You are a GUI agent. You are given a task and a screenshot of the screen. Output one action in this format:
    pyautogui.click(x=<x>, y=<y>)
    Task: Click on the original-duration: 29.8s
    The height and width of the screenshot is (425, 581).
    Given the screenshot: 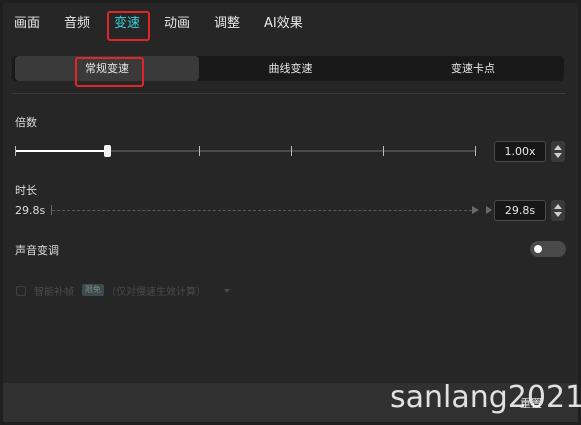 What is the action you would take?
    pyautogui.click(x=30, y=210)
    